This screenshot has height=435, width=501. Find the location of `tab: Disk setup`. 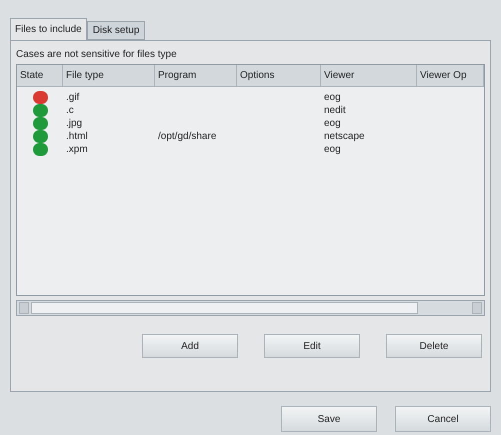

tab: Disk setup is located at coordinates (116, 30).